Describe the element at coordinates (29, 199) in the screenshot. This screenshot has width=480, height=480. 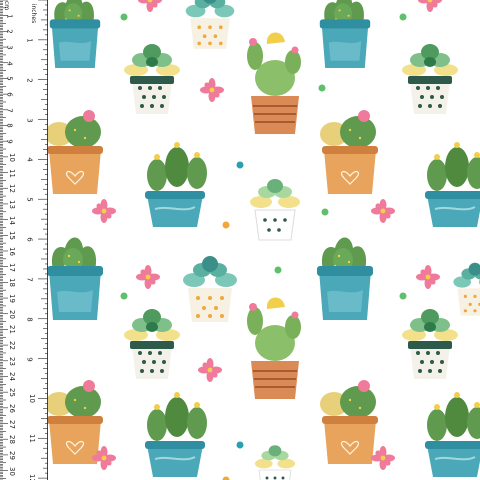
I see `ruler-inch-label: 5` at that location.